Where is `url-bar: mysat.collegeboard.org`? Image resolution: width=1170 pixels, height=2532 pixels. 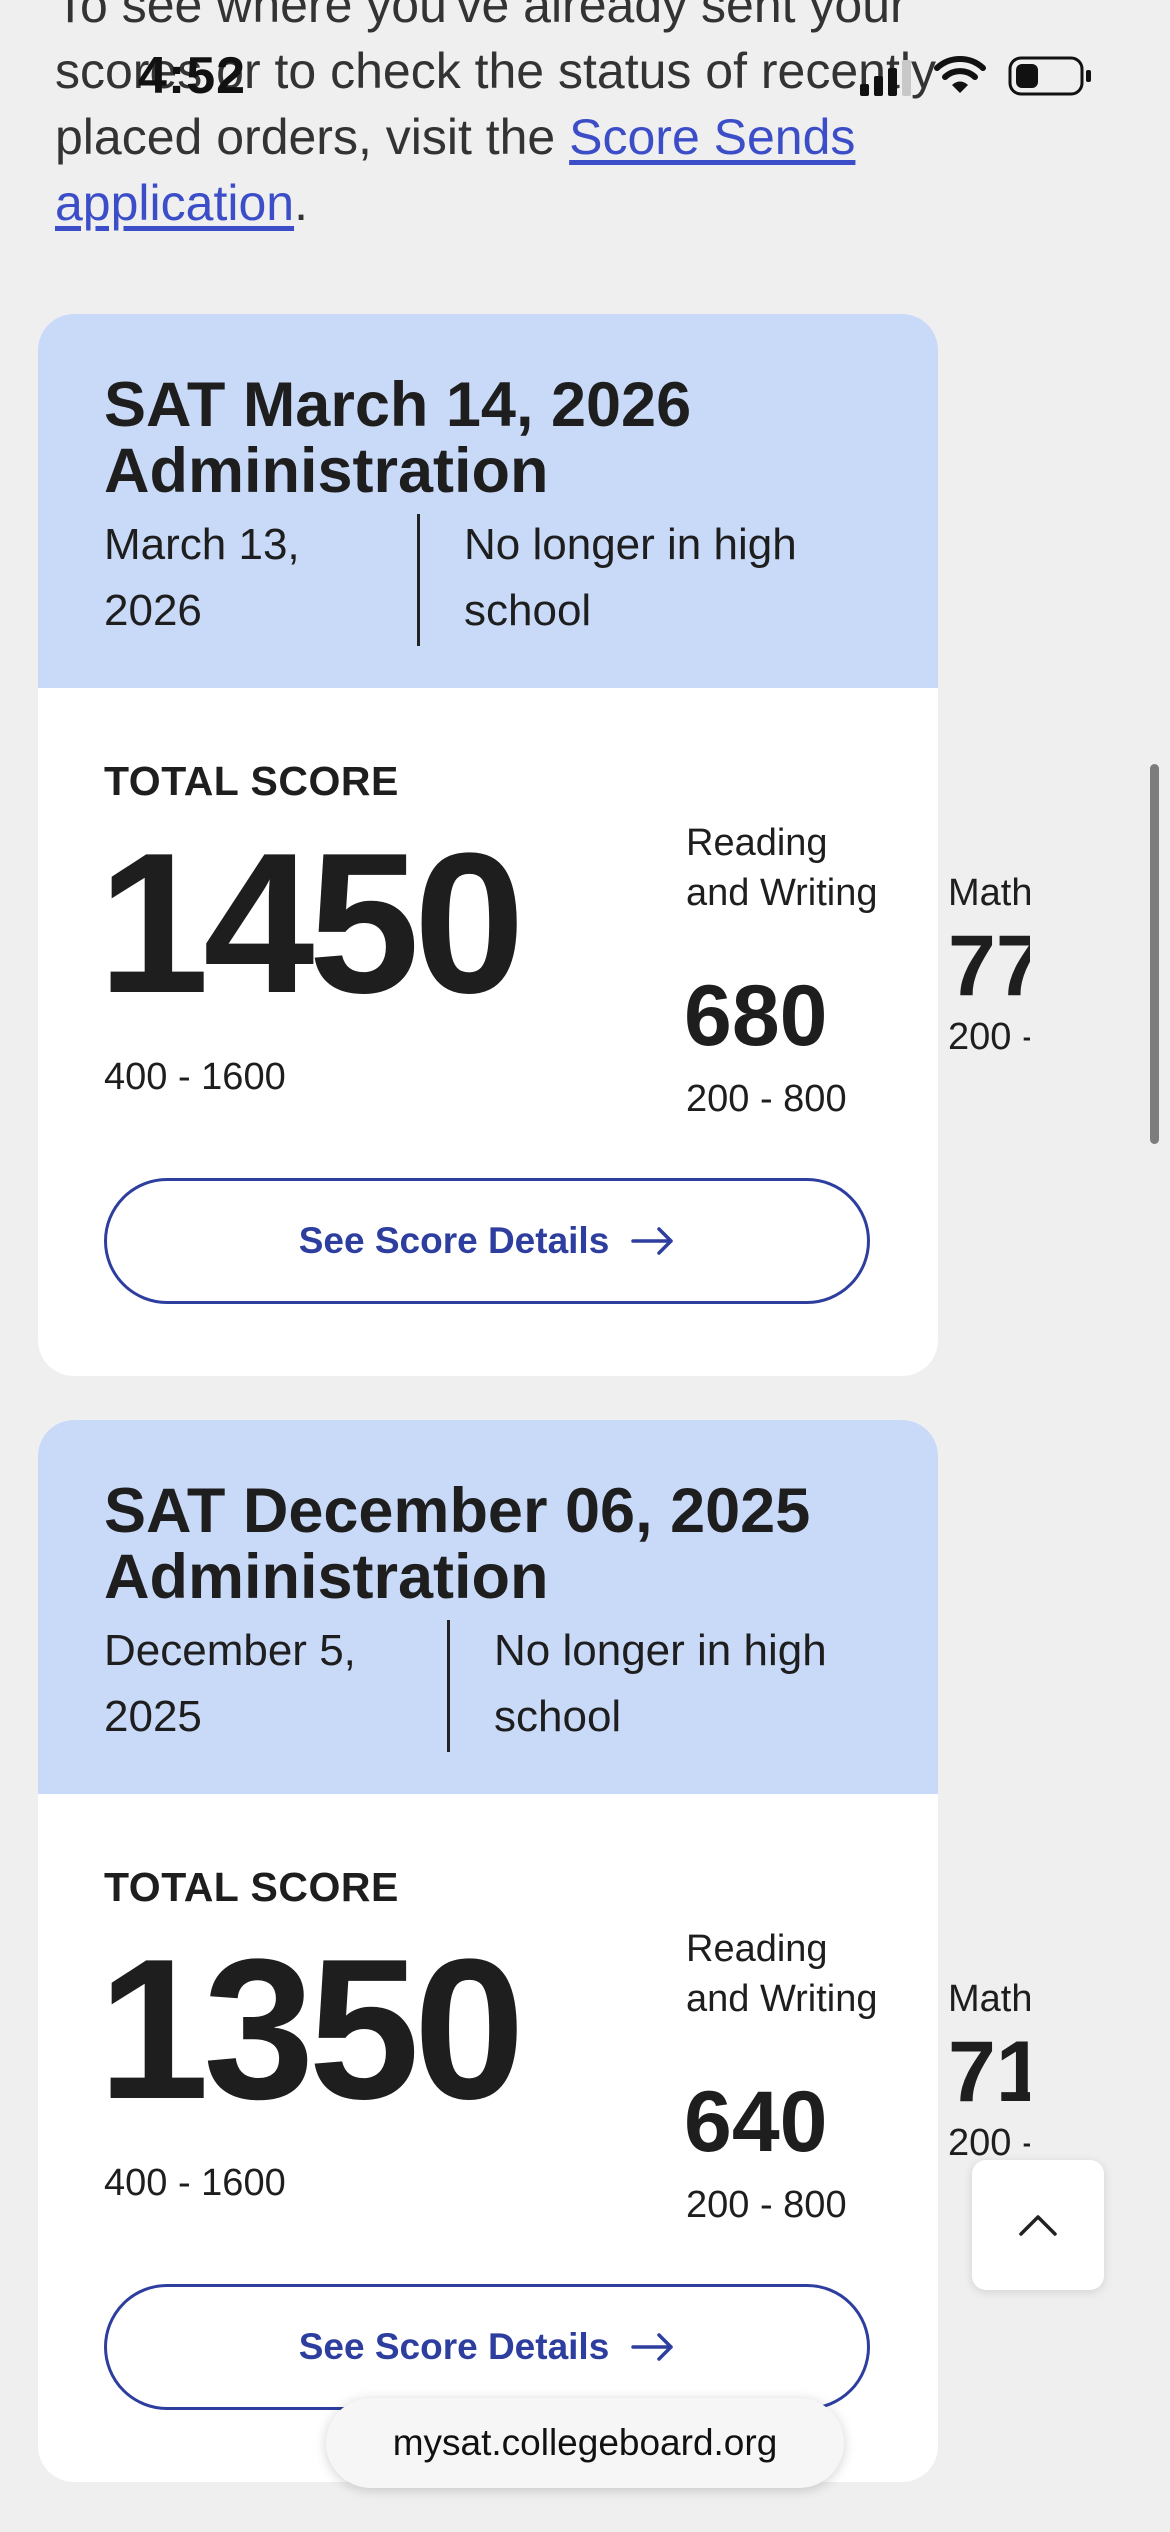
url-bar: mysat.collegeboard.org is located at coordinates (585, 2443).